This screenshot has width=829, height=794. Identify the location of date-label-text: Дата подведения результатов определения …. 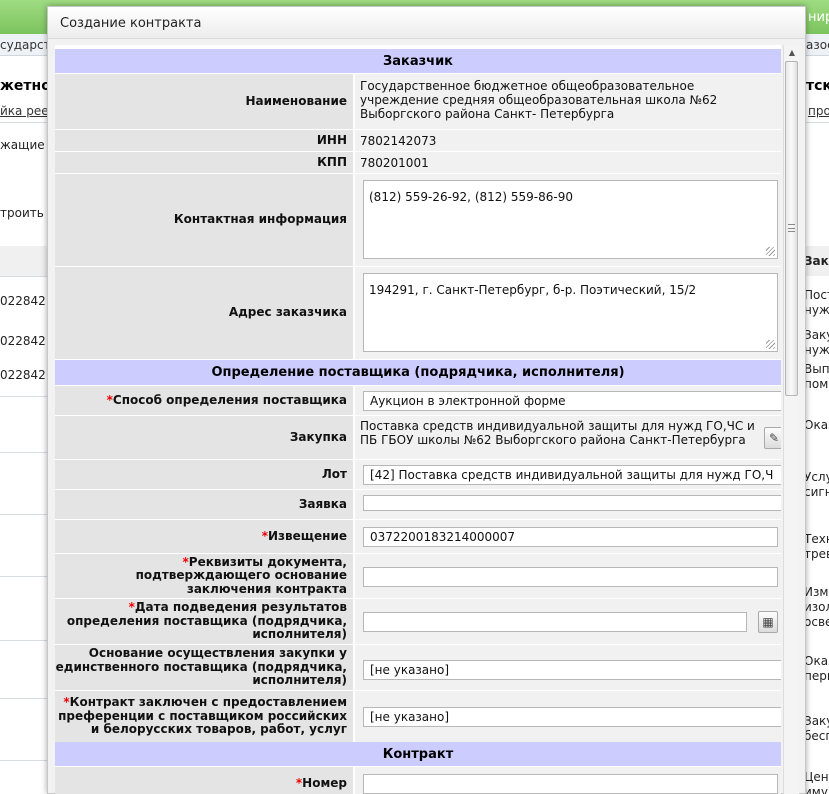
(206, 621).